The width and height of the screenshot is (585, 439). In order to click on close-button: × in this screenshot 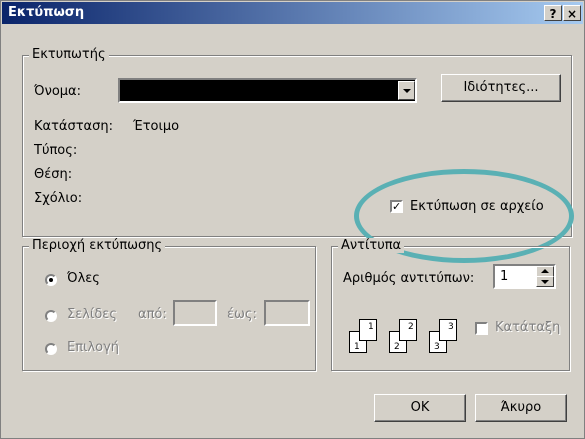, I will do `click(572, 13)`.